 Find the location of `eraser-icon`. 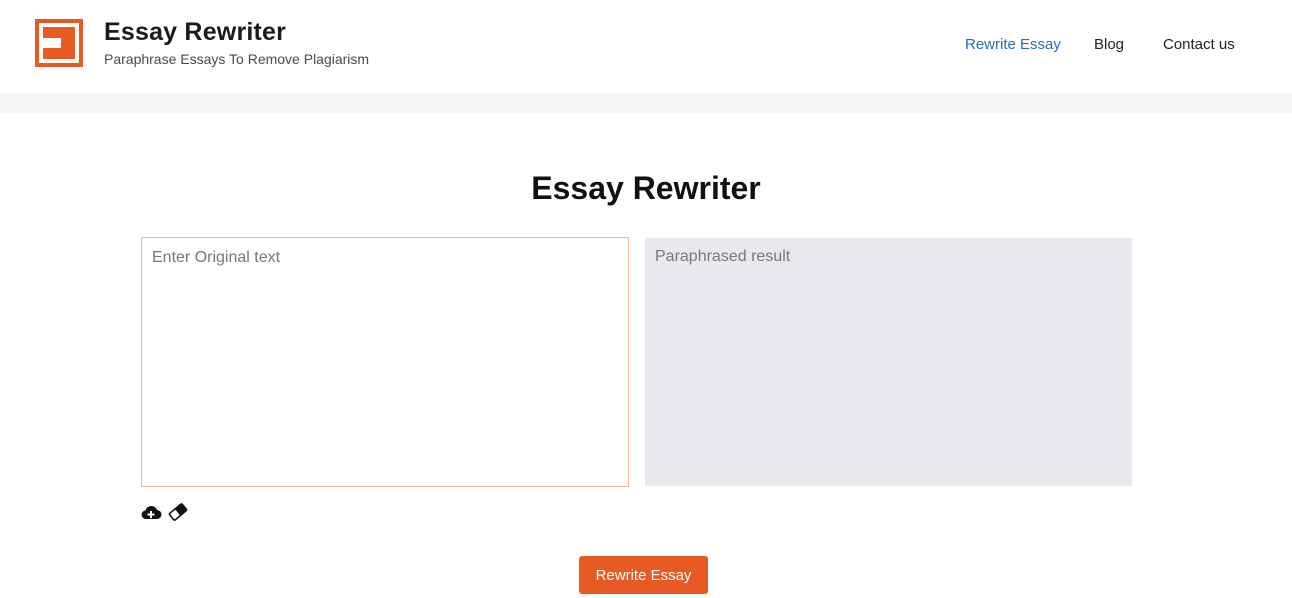

eraser-icon is located at coordinates (178, 512).